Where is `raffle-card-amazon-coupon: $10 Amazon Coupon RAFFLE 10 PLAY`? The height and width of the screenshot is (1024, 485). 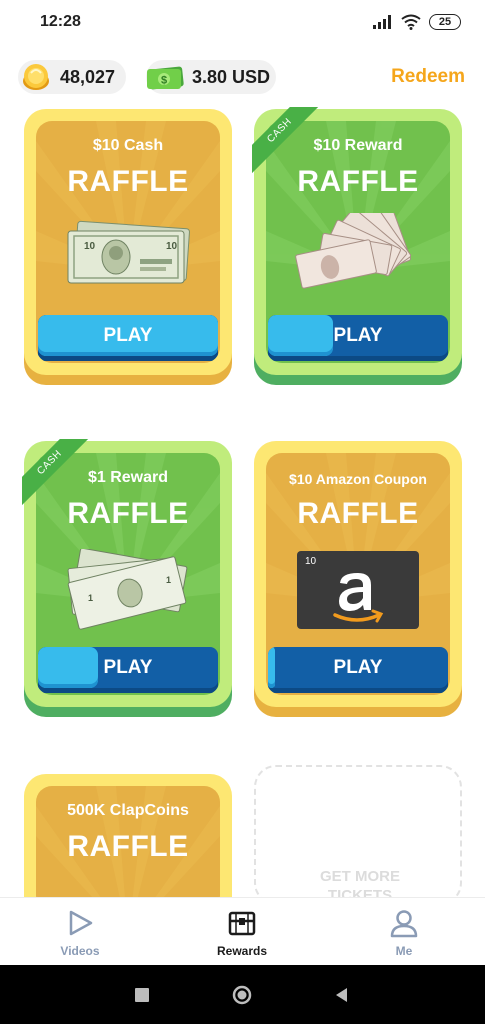
raffle-card-amazon-coupon: $10 Amazon Coupon RAFFLE 10 PLAY is located at coordinates (358, 579).